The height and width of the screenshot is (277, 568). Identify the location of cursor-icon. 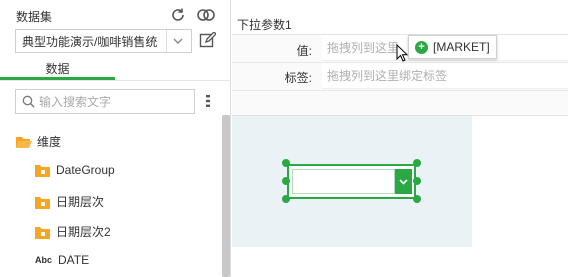
(402, 52).